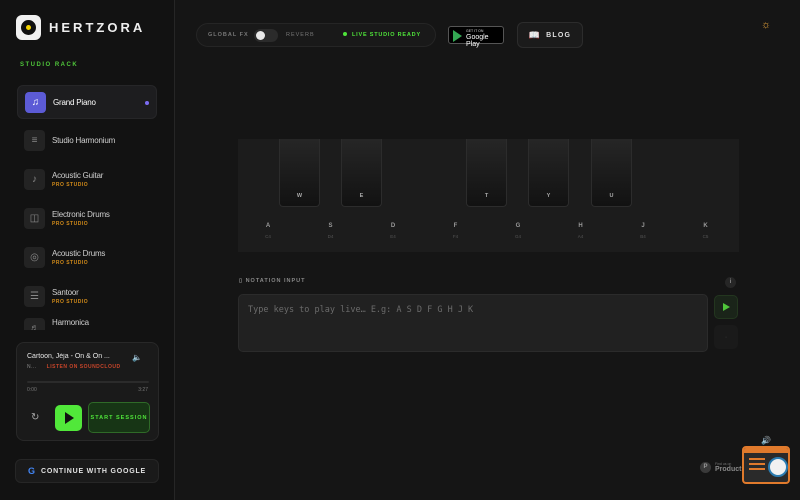 This screenshot has width=800, height=500. What do you see at coordinates (486, 173) in the screenshot?
I see `piano-black-key: T` at bounding box center [486, 173].